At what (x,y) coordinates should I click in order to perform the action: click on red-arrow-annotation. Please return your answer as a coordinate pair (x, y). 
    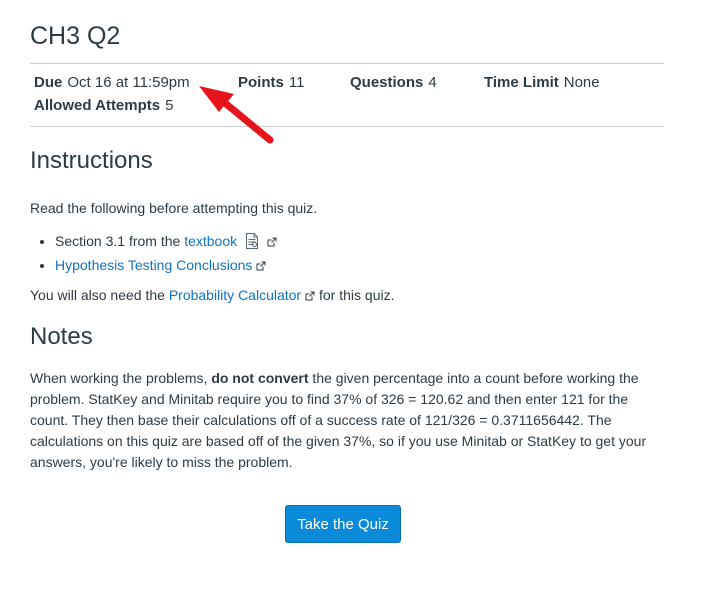
    Looking at the image, I should click on (236, 115).